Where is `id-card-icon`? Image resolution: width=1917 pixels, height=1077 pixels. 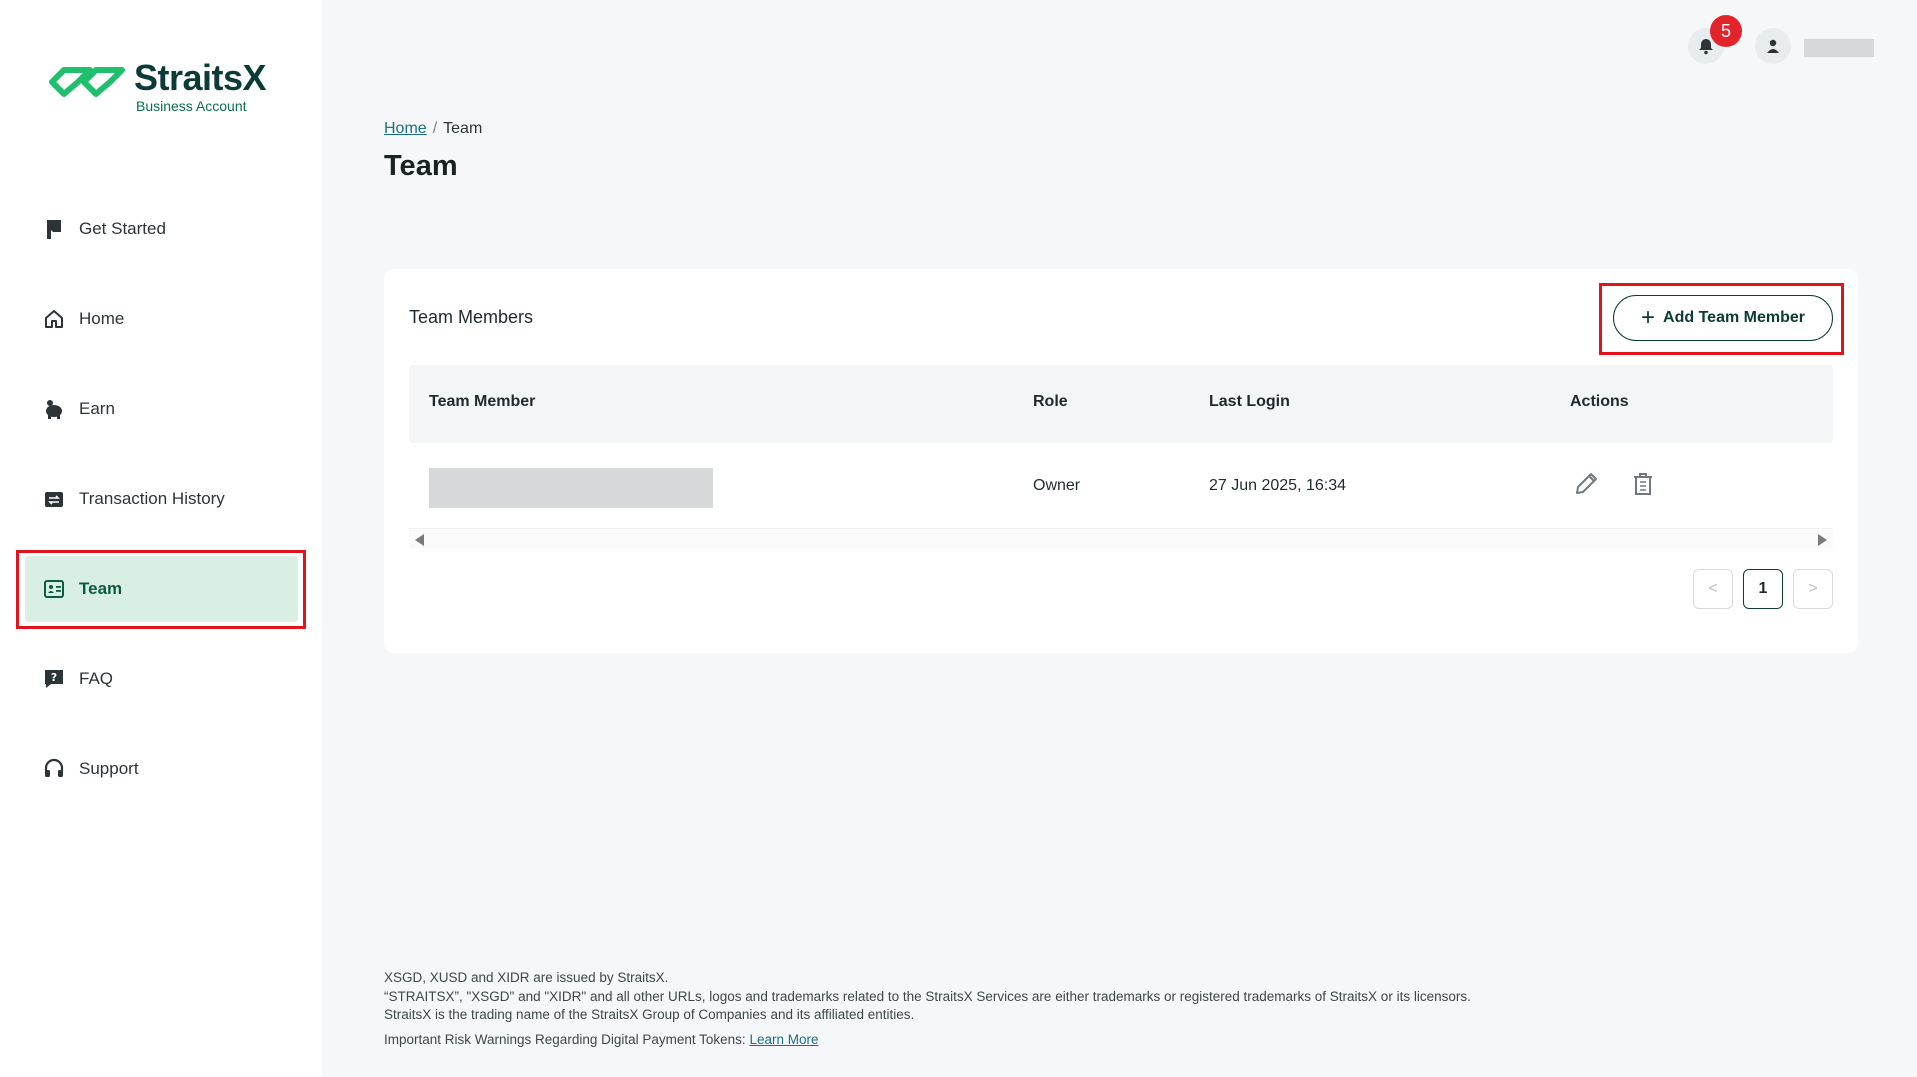 id-card-icon is located at coordinates (54, 589).